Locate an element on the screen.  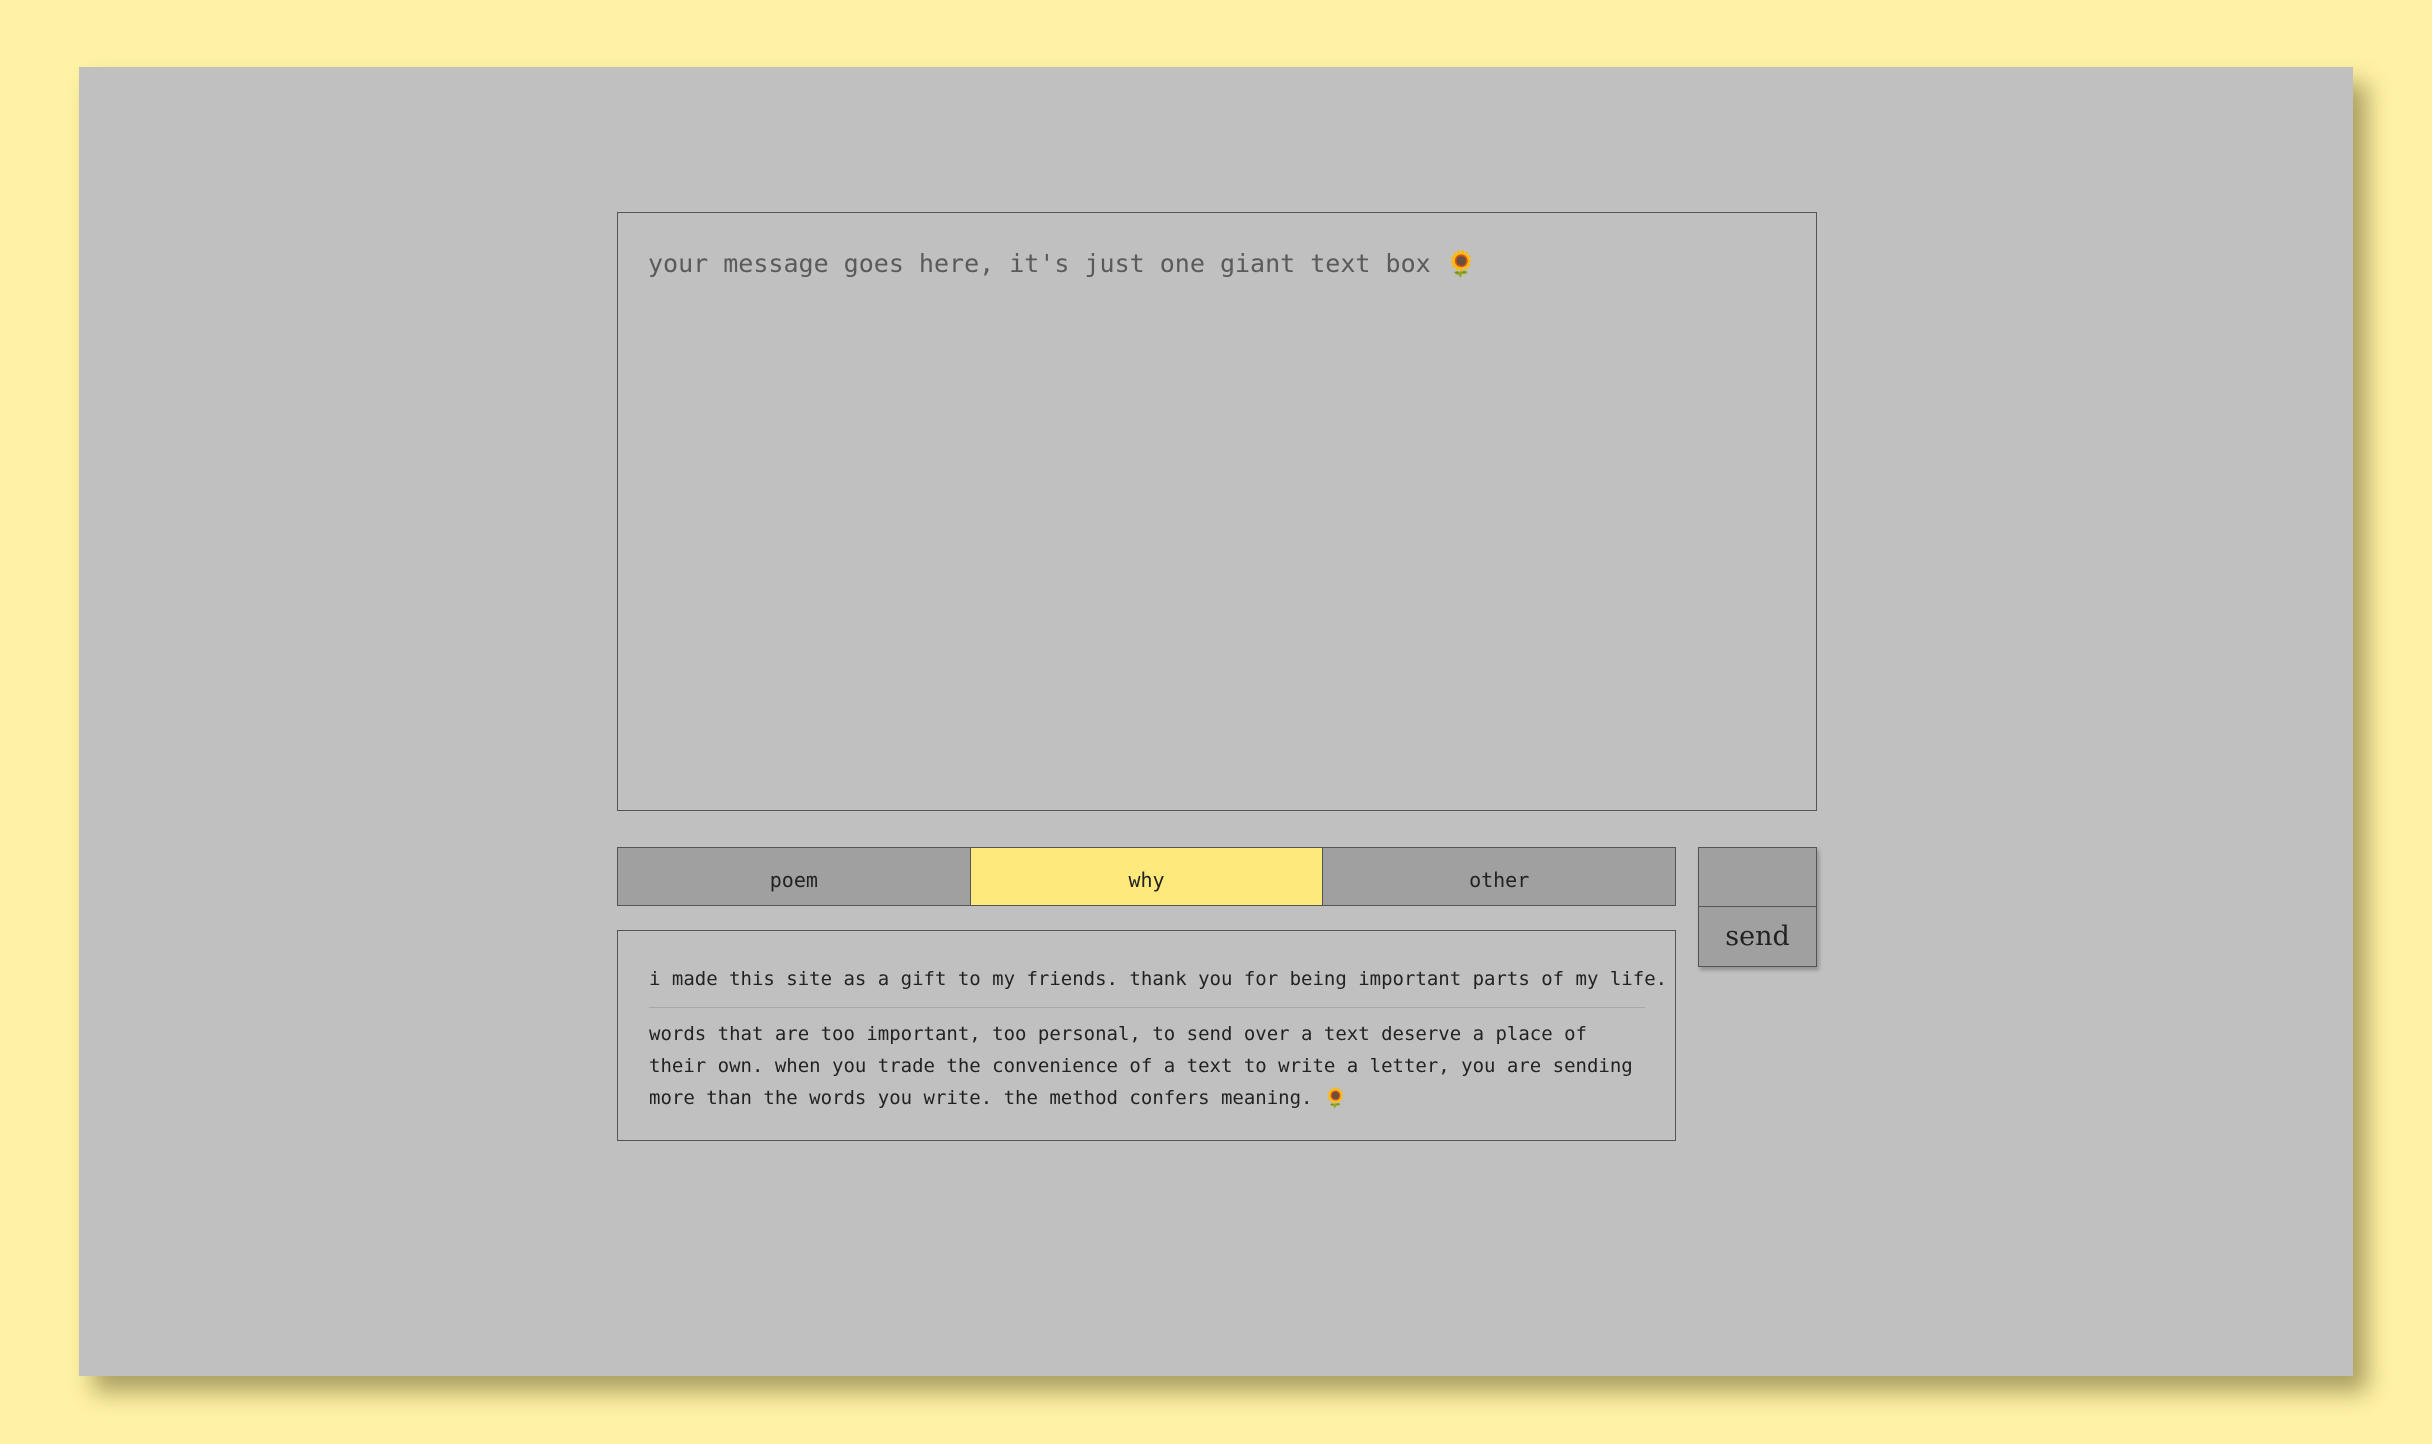
blank-button is located at coordinates (1757, 877).